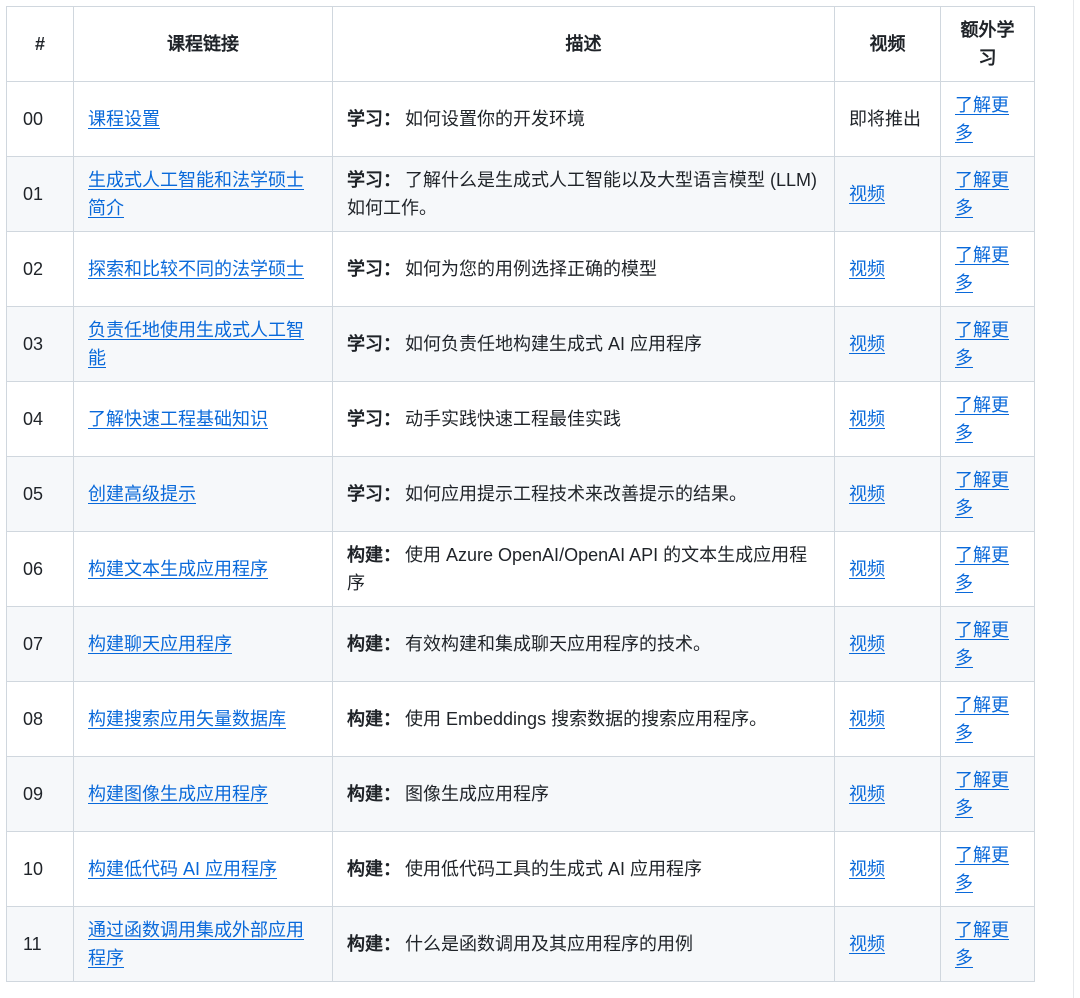 This screenshot has width=1080, height=998. Describe the element at coordinates (576, 494) in the screenshot. I see `description-text: 如何应用提示工程技术来改善提示的结果。` at that location.